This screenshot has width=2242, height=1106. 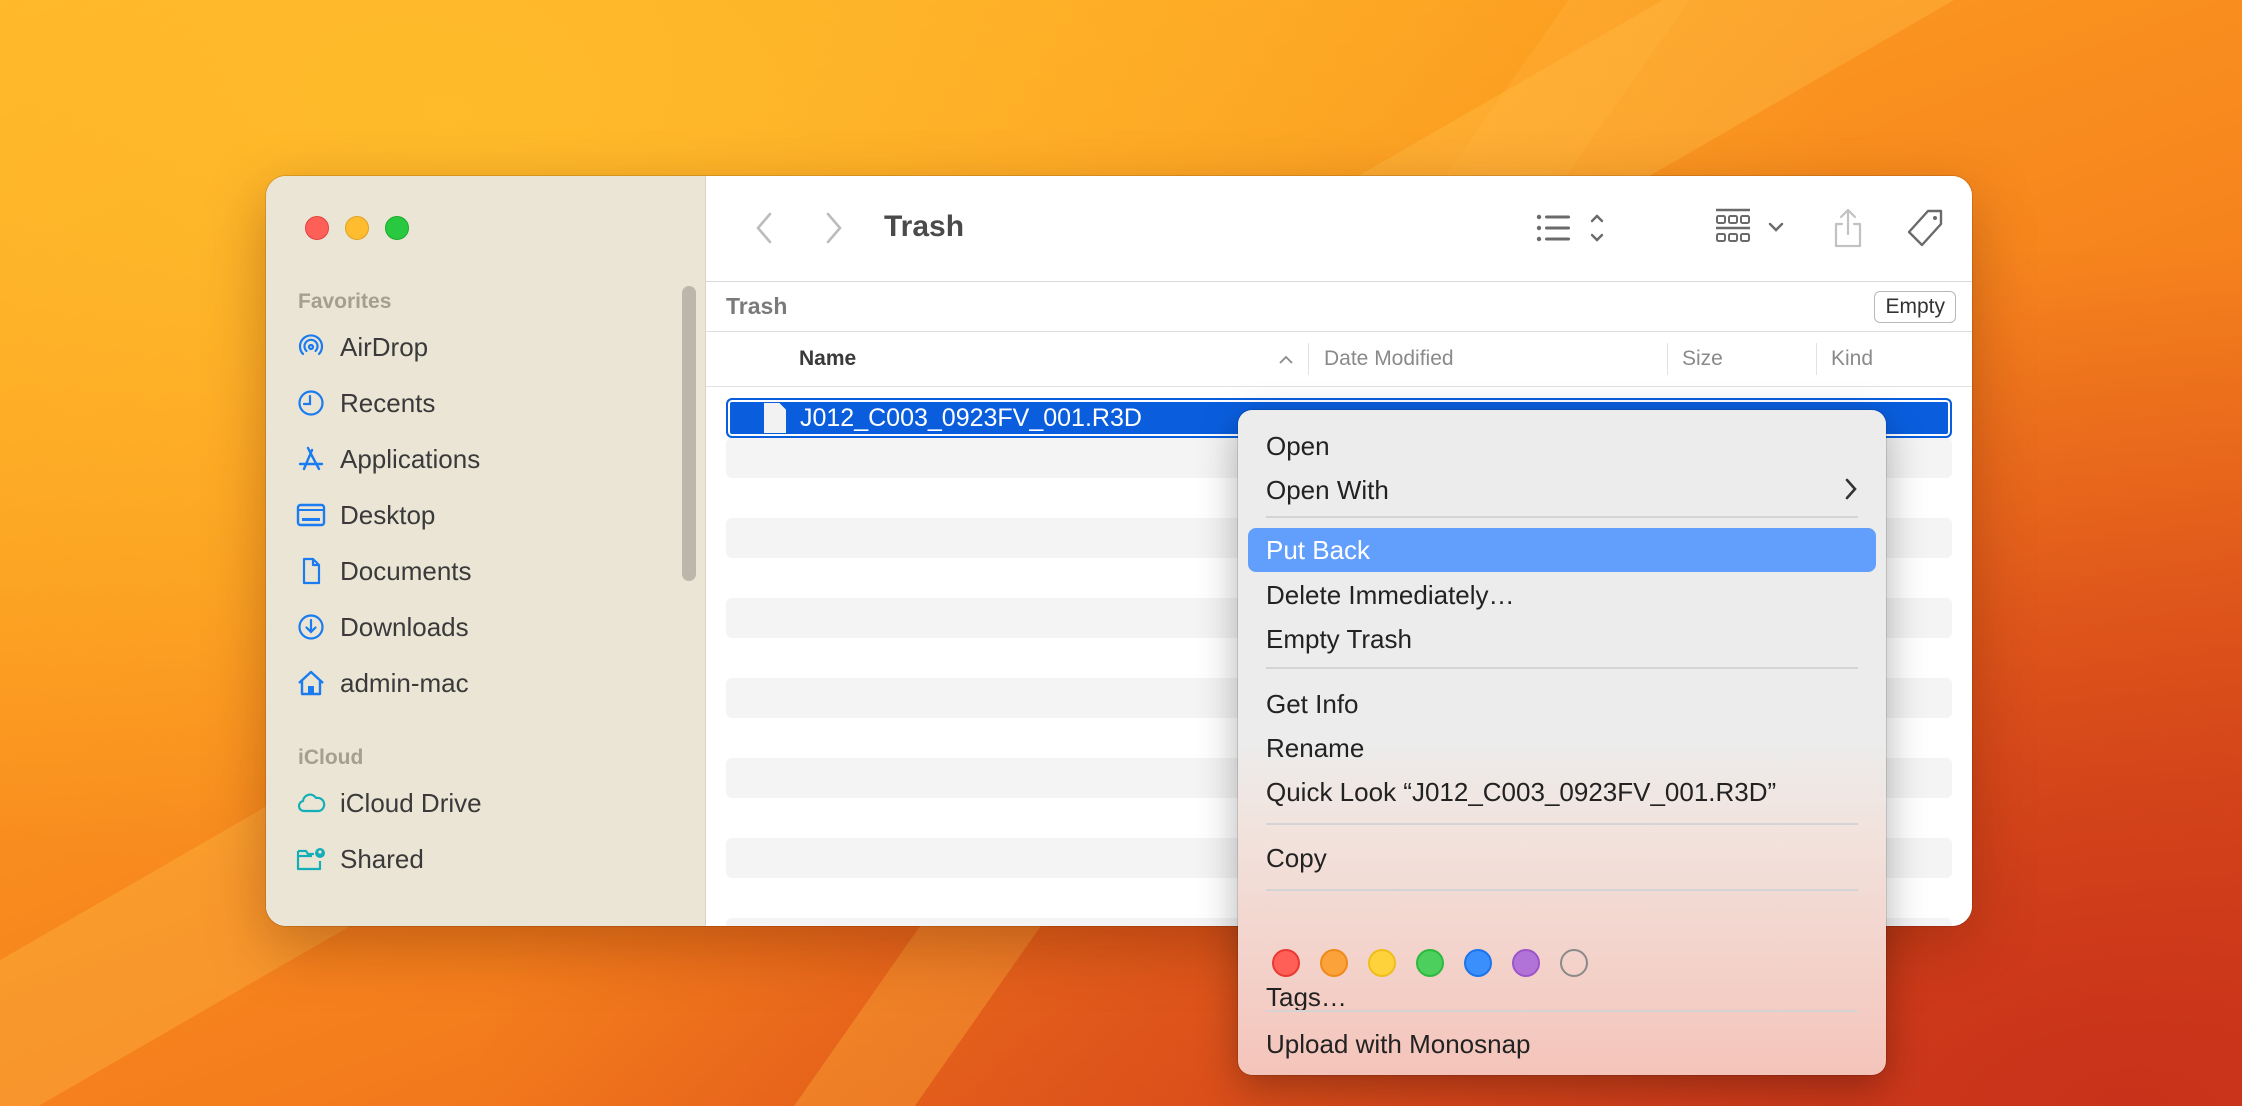 What do you see at coordinates (1750, 225) in the screenshot?
I see `group-grid-icon` at bounding box center [1750, 225].